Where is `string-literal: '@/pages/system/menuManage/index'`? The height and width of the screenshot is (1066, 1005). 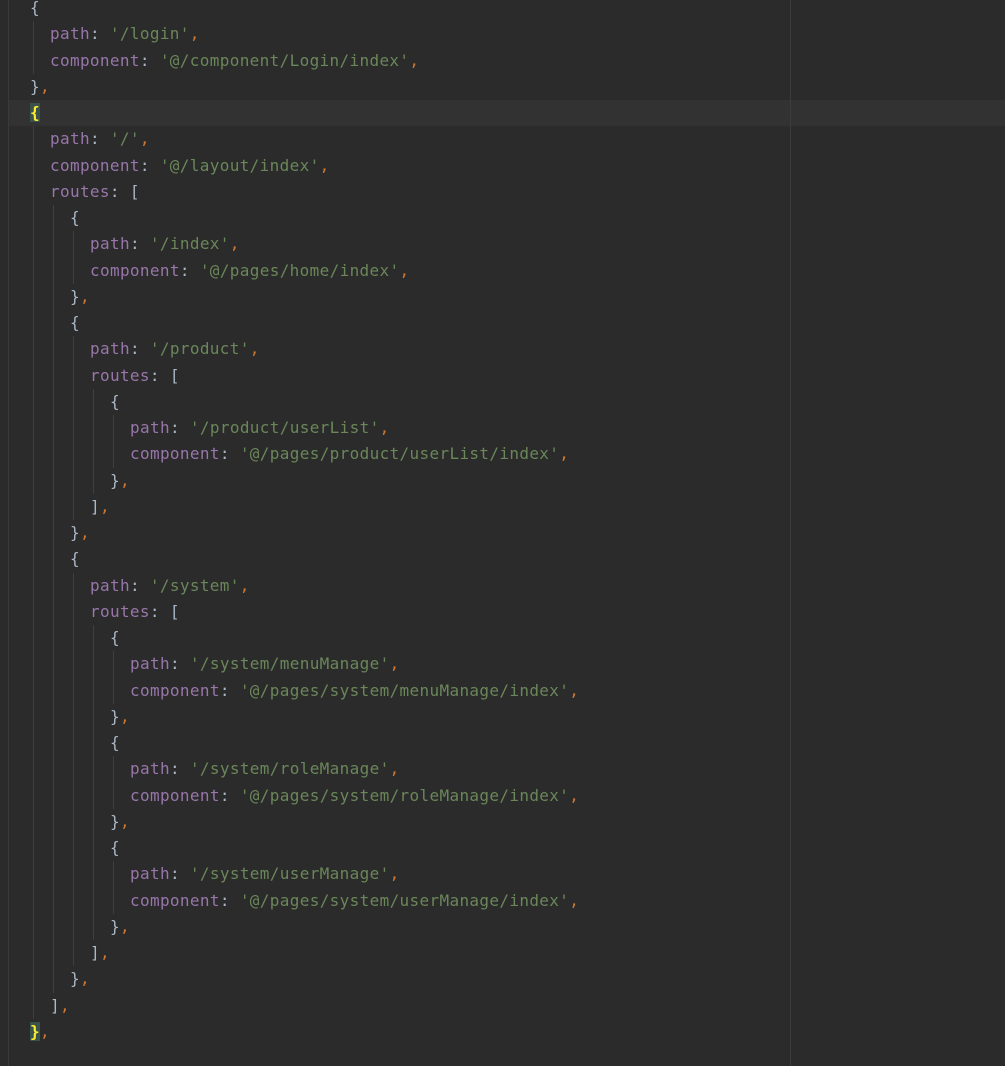 string-literal: '@/pages/system/menuManage/index' is located at coordinates (404, 690).